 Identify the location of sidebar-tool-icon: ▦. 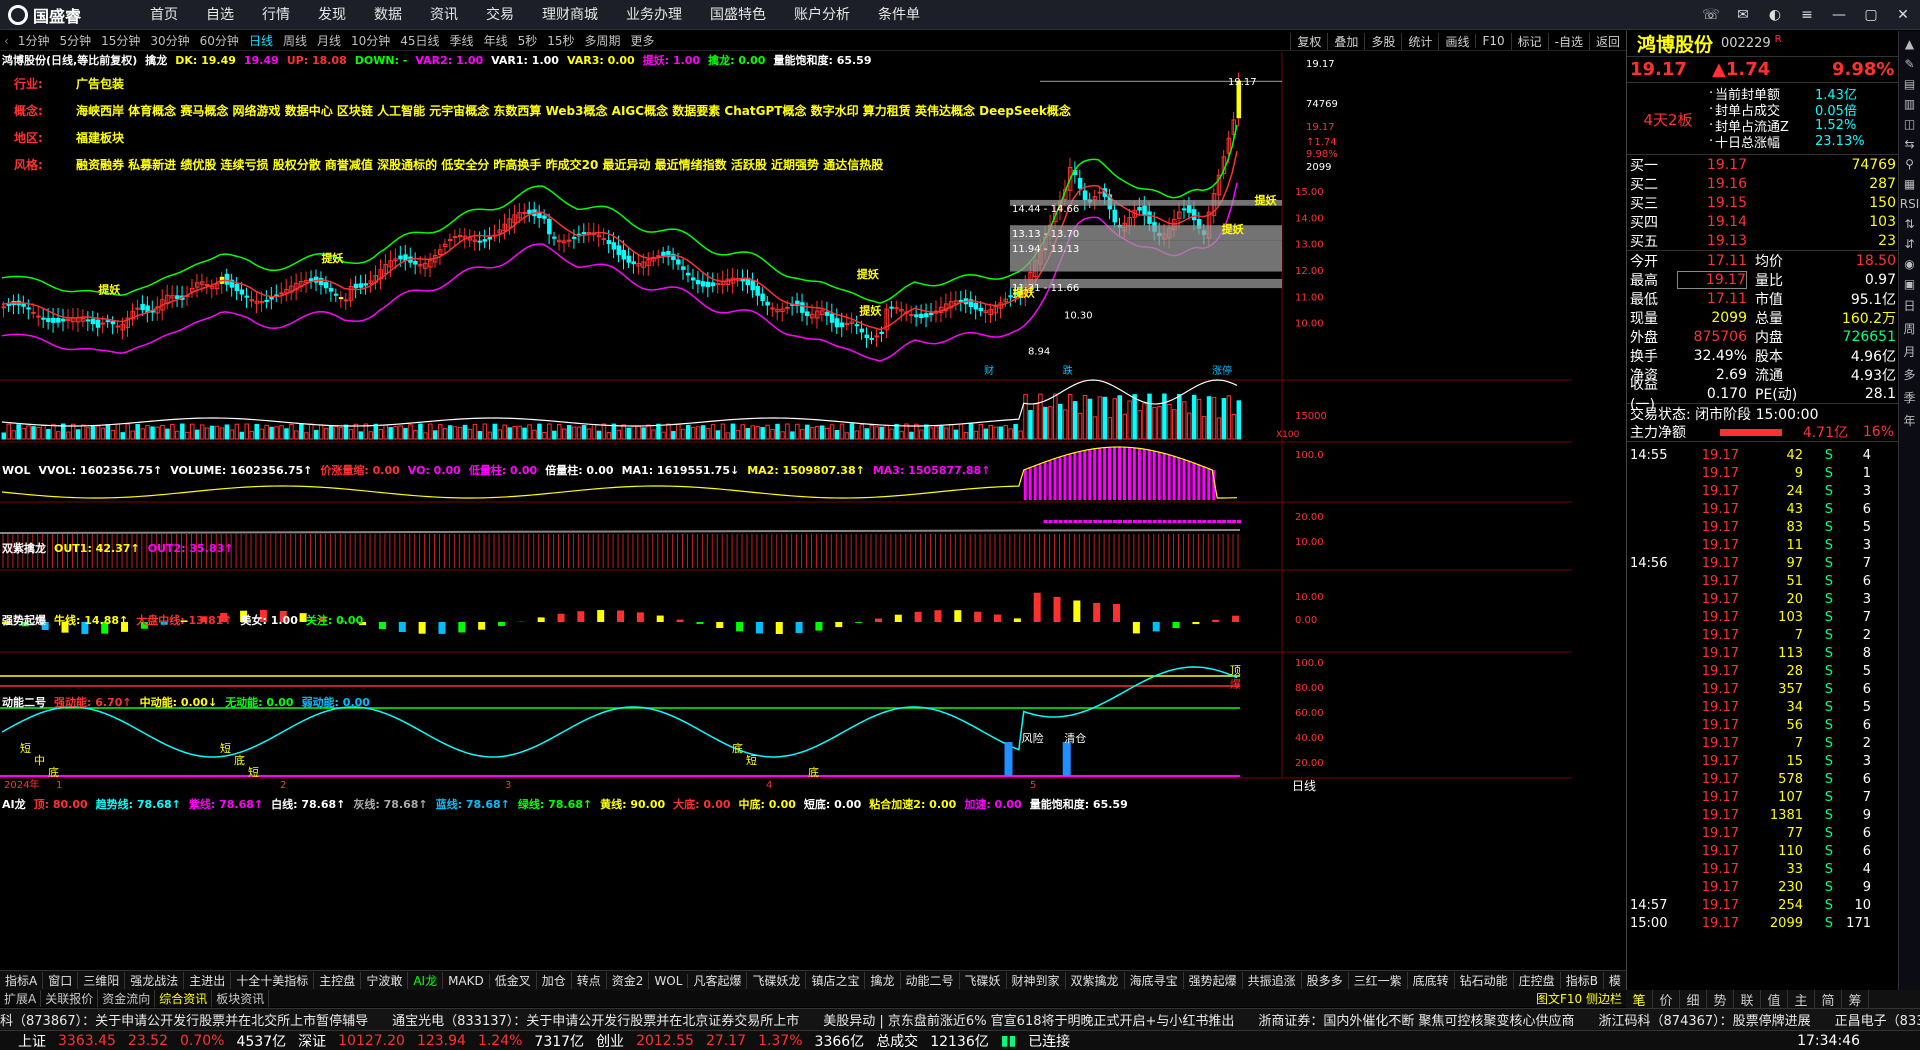
(1909, 184).